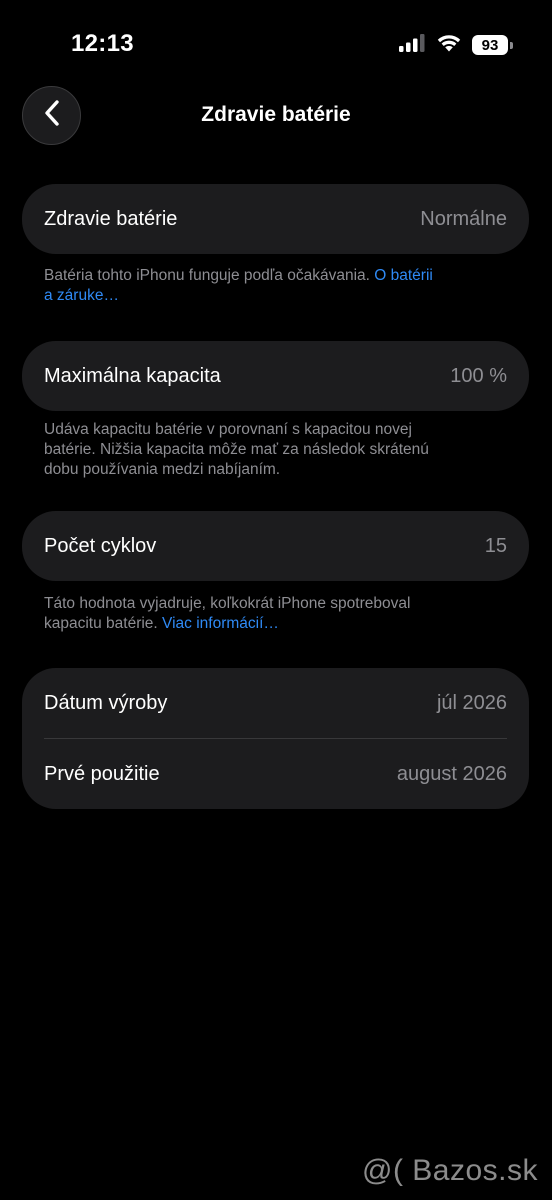 This screenshot has width=552, height=1200. Describe the element at coordinates (103, 623) in the screenshot. I see `cycle-count-footnote-line2: kapacitu batérie.` at that location.